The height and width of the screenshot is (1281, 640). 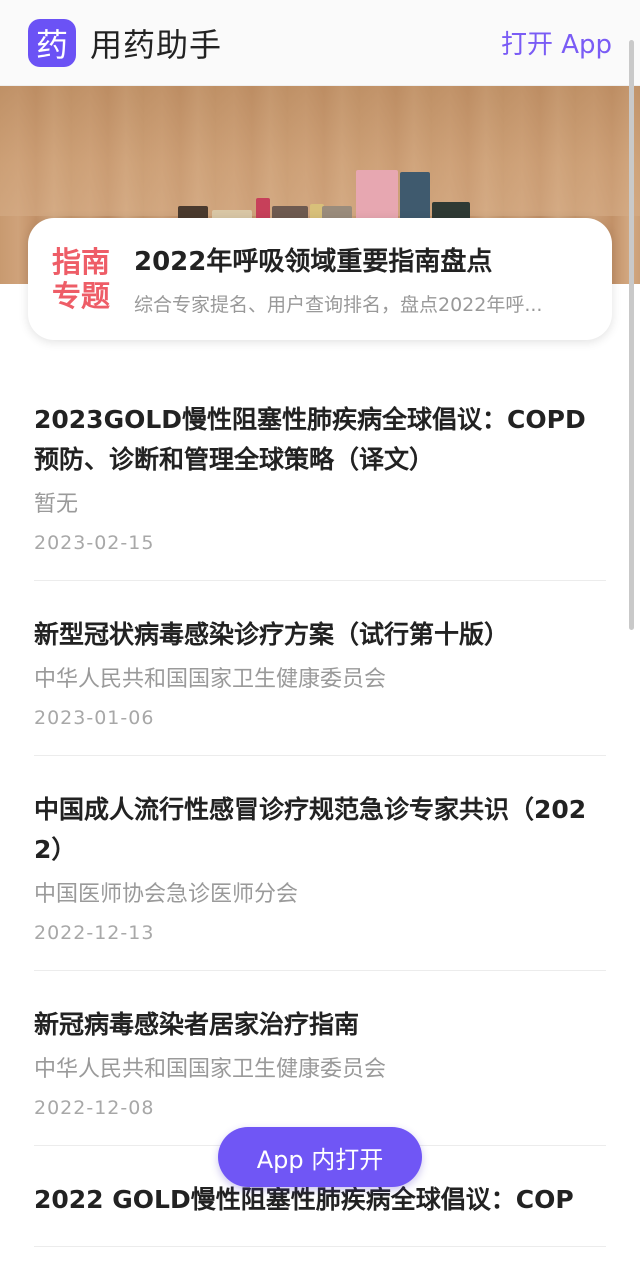 I want to click on open-in-app-button: App 内打开, so click(x=320, y=1157).